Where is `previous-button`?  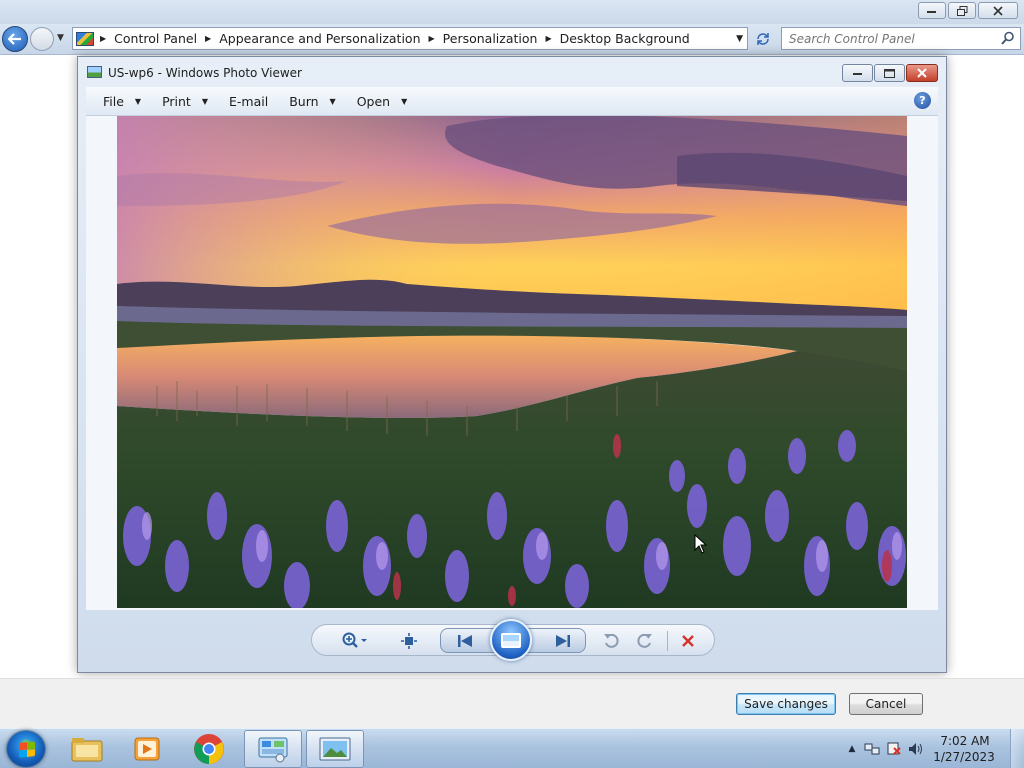
previous-button is located at coordinates (465, 641).